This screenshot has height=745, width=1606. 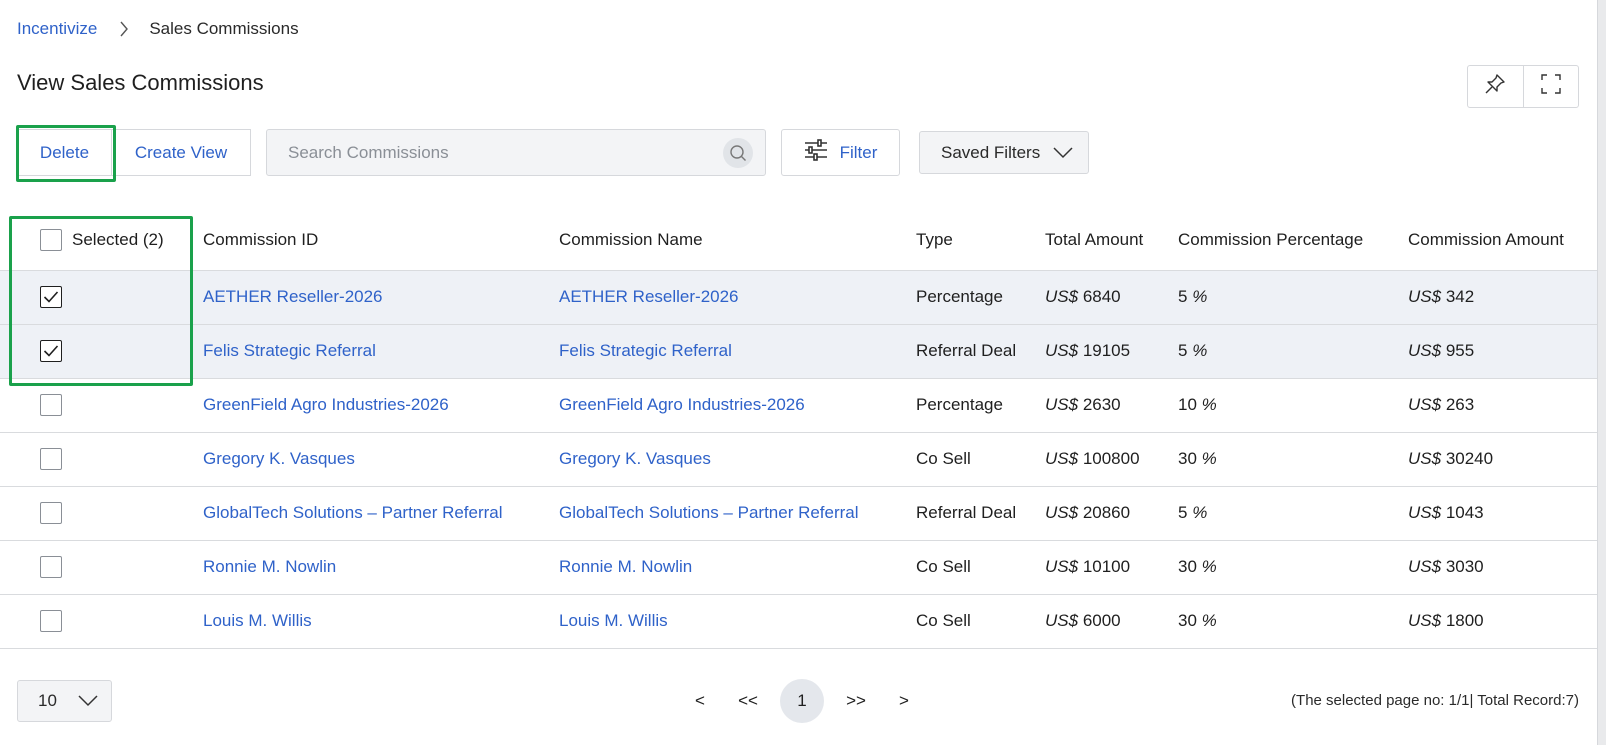 I want to click on page-number-button: 1, so click(x=802, y=701).